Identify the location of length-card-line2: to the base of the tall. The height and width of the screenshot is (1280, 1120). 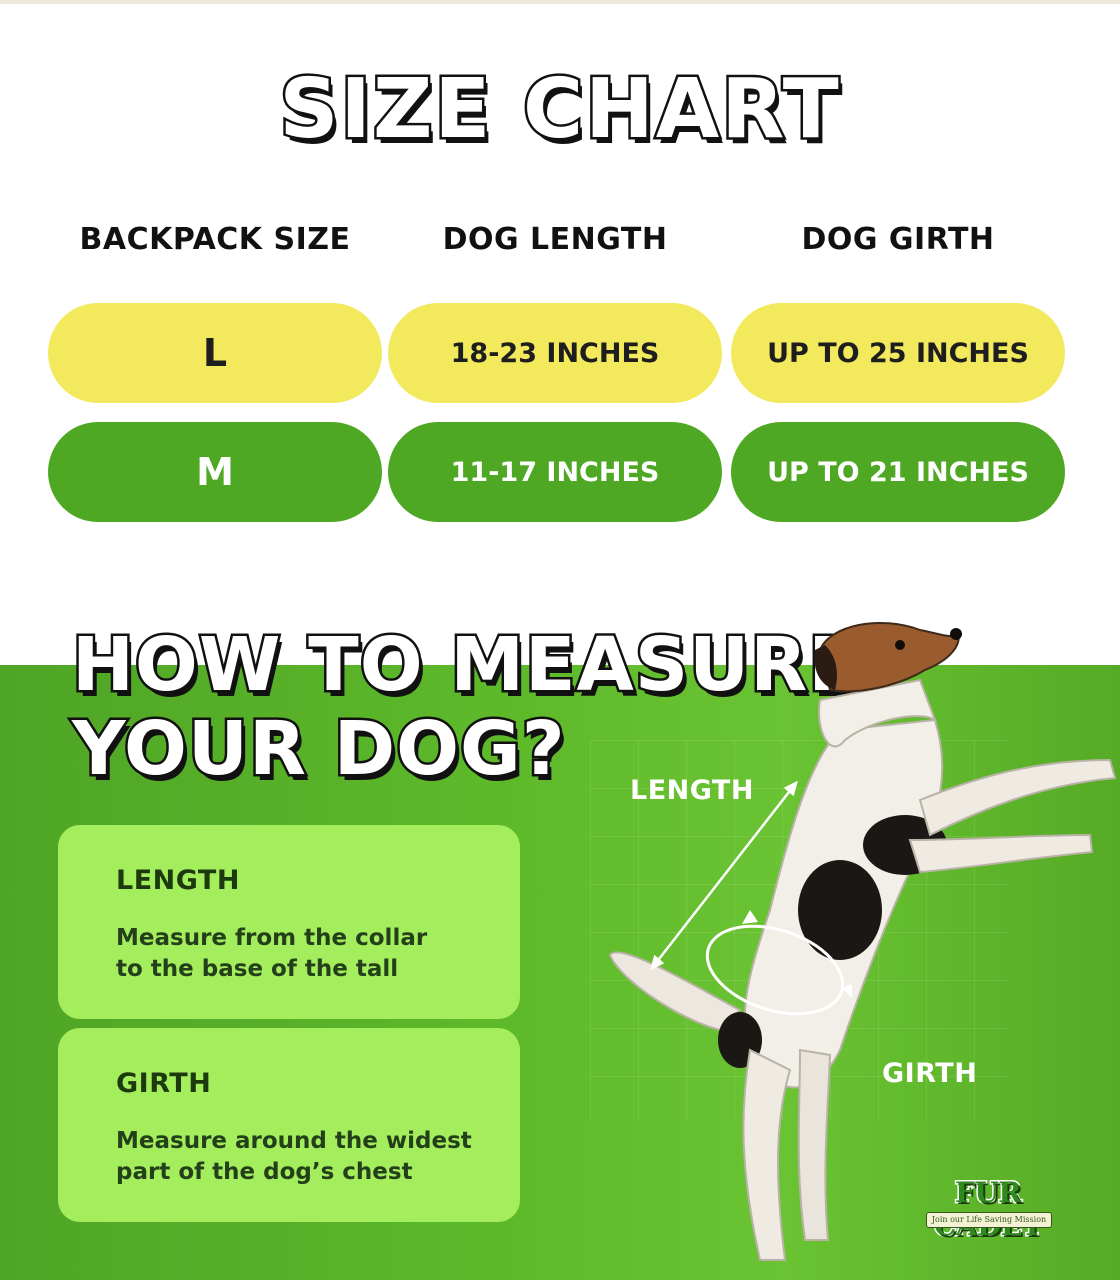
(257, 969).